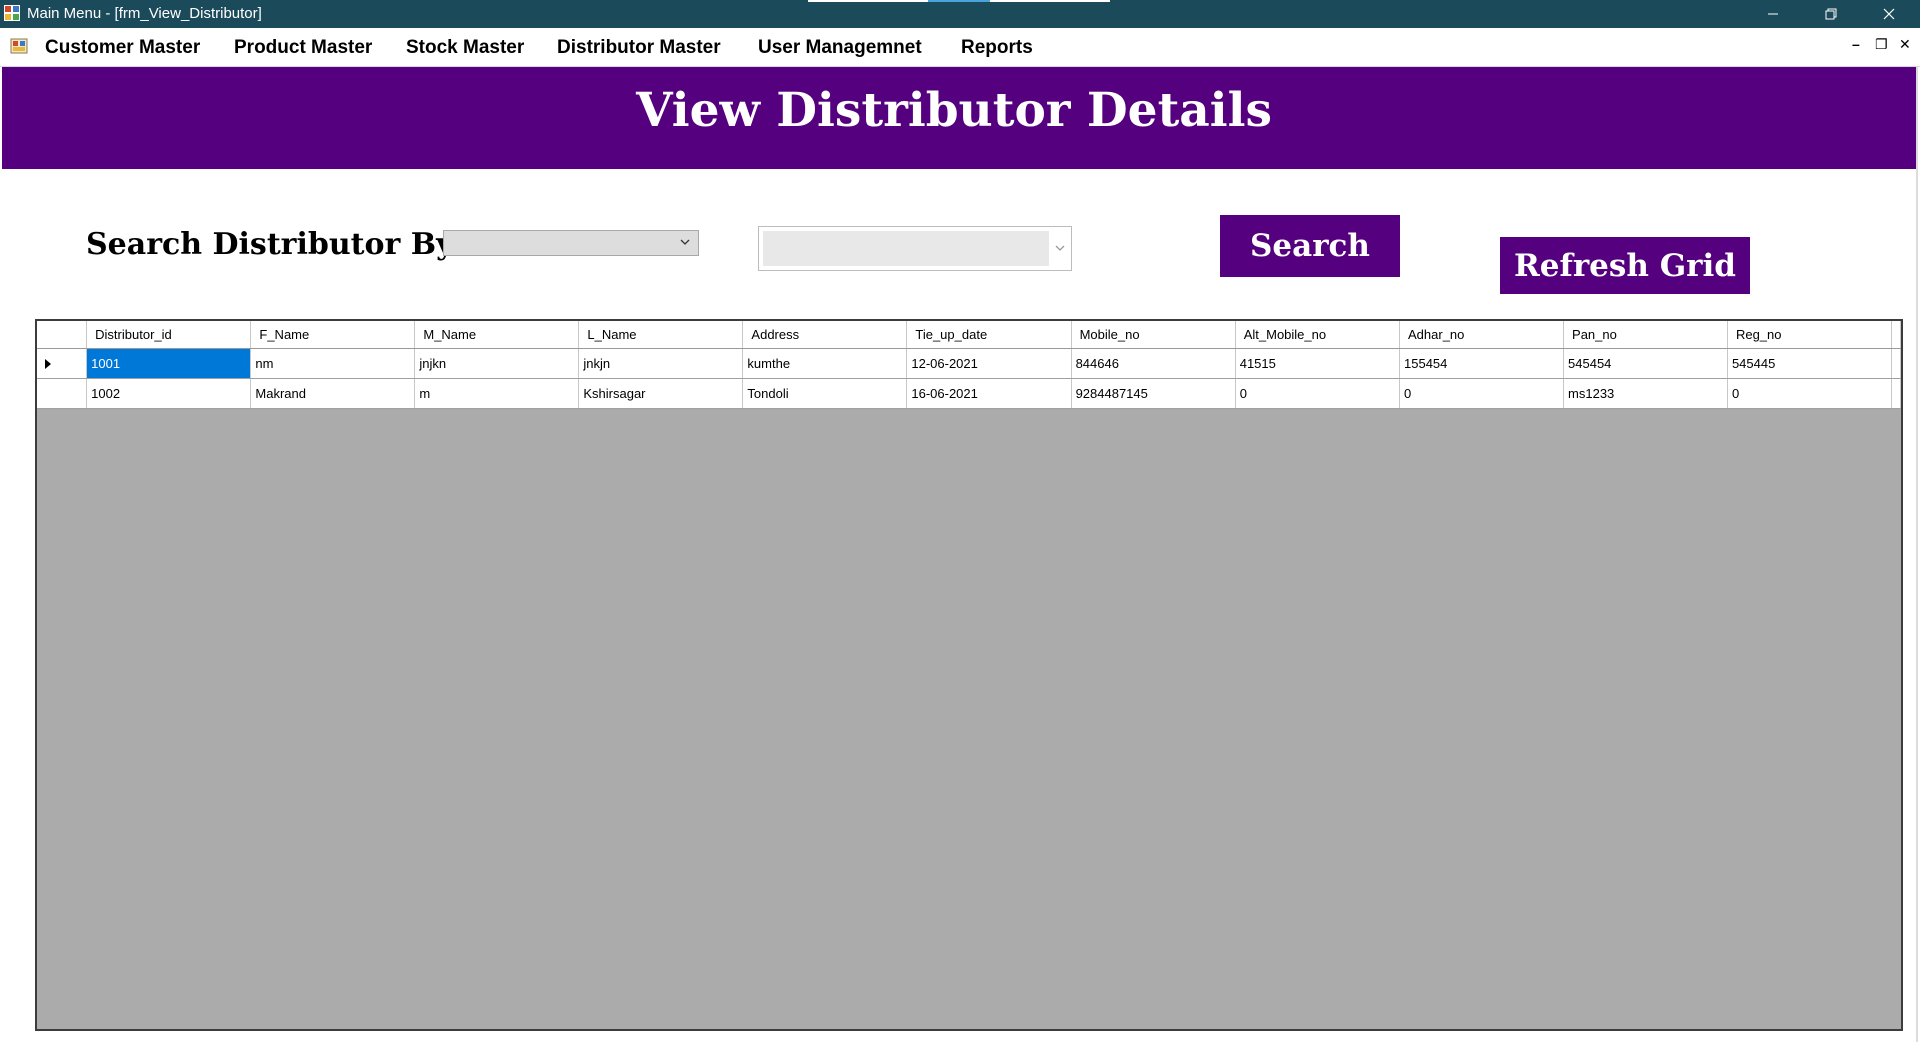  What do you see at coordinates (1310, 246) in the screenshot?
I see `search-button: Search` at bounding box center [1310, 246].